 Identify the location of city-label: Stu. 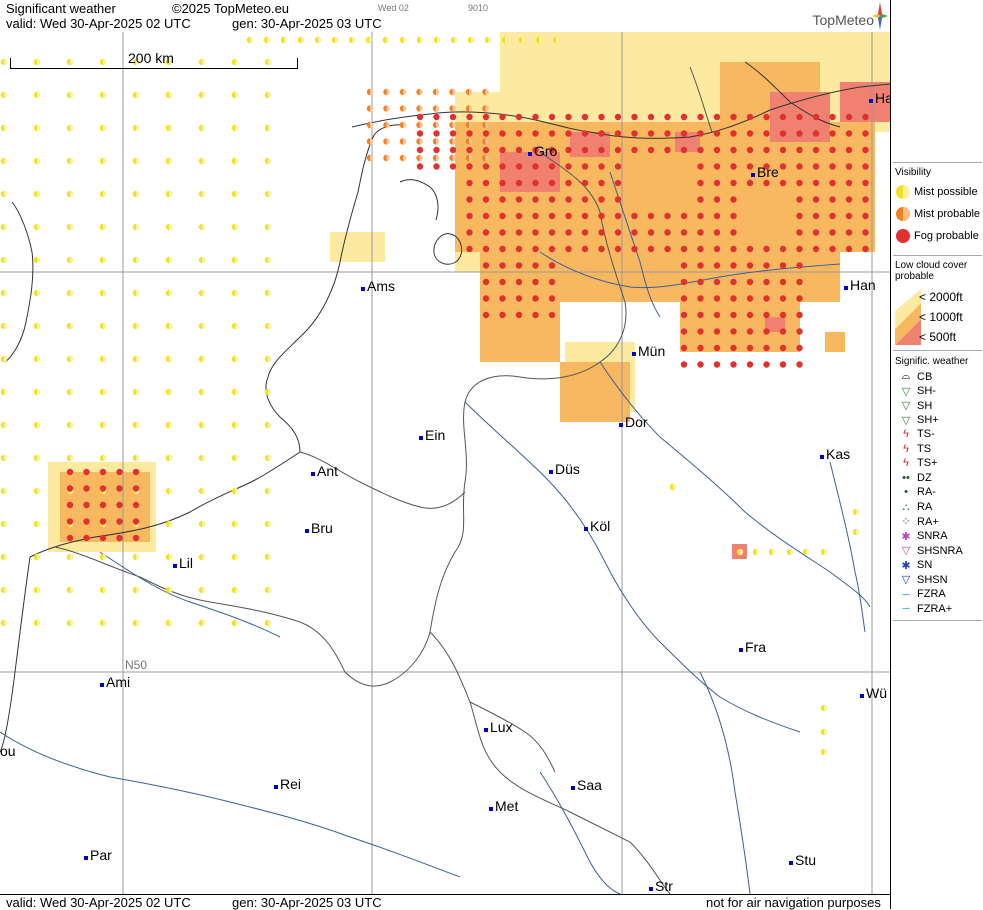
(802, 860).